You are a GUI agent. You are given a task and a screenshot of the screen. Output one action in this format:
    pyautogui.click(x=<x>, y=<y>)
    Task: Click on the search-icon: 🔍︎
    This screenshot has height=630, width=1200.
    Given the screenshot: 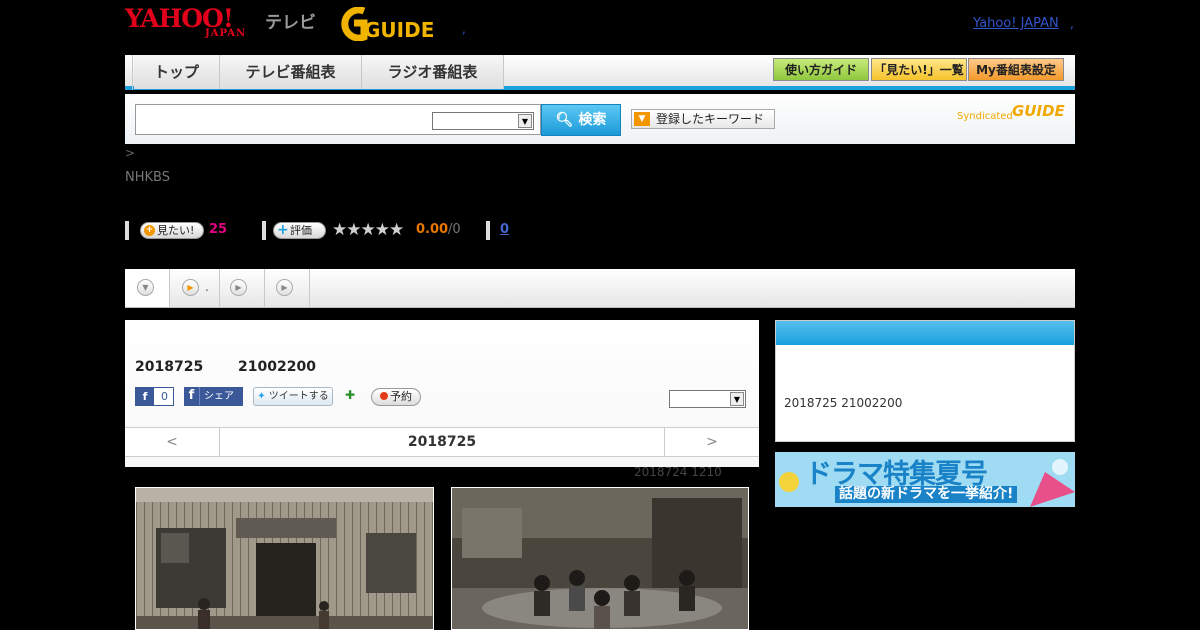 What is the action you would take?
    pyautogui.click(x=564, y=120)
    